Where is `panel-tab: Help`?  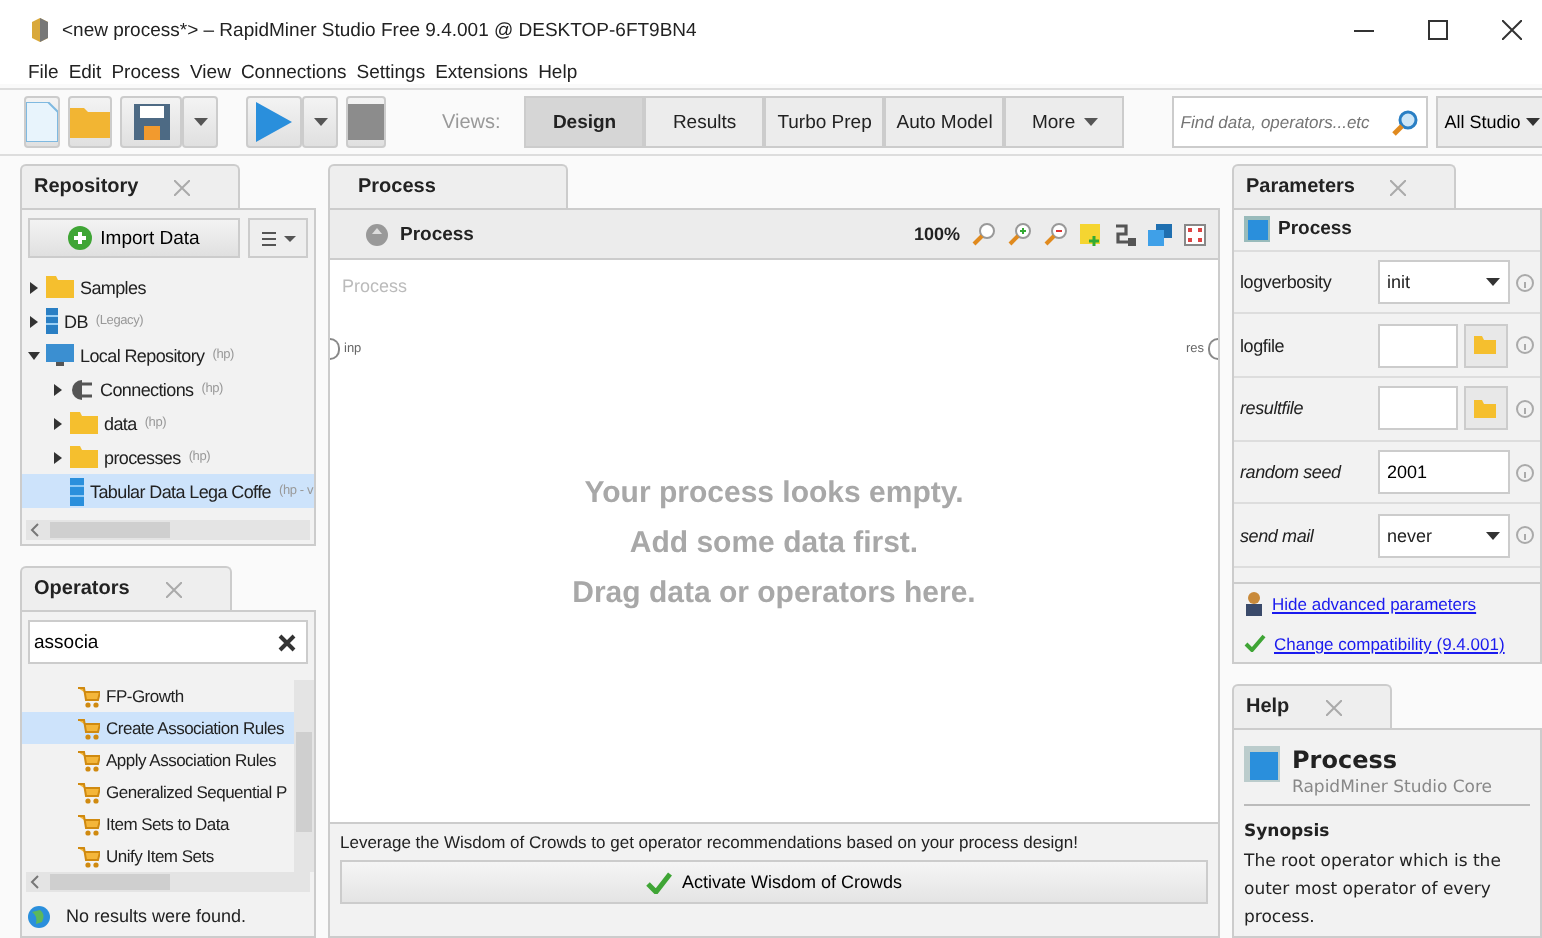
panel-tab: Help is located at coordinates (1312, 706).